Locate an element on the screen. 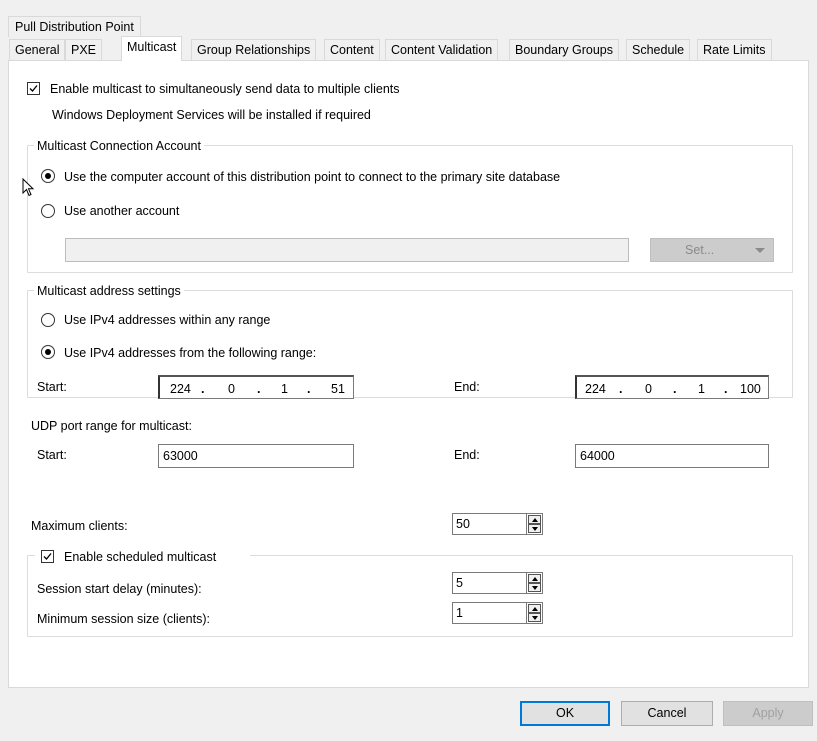 The width and height of the screenshot is (817, 741). mouse-cursor-icon is located at coordinates (28, 187).